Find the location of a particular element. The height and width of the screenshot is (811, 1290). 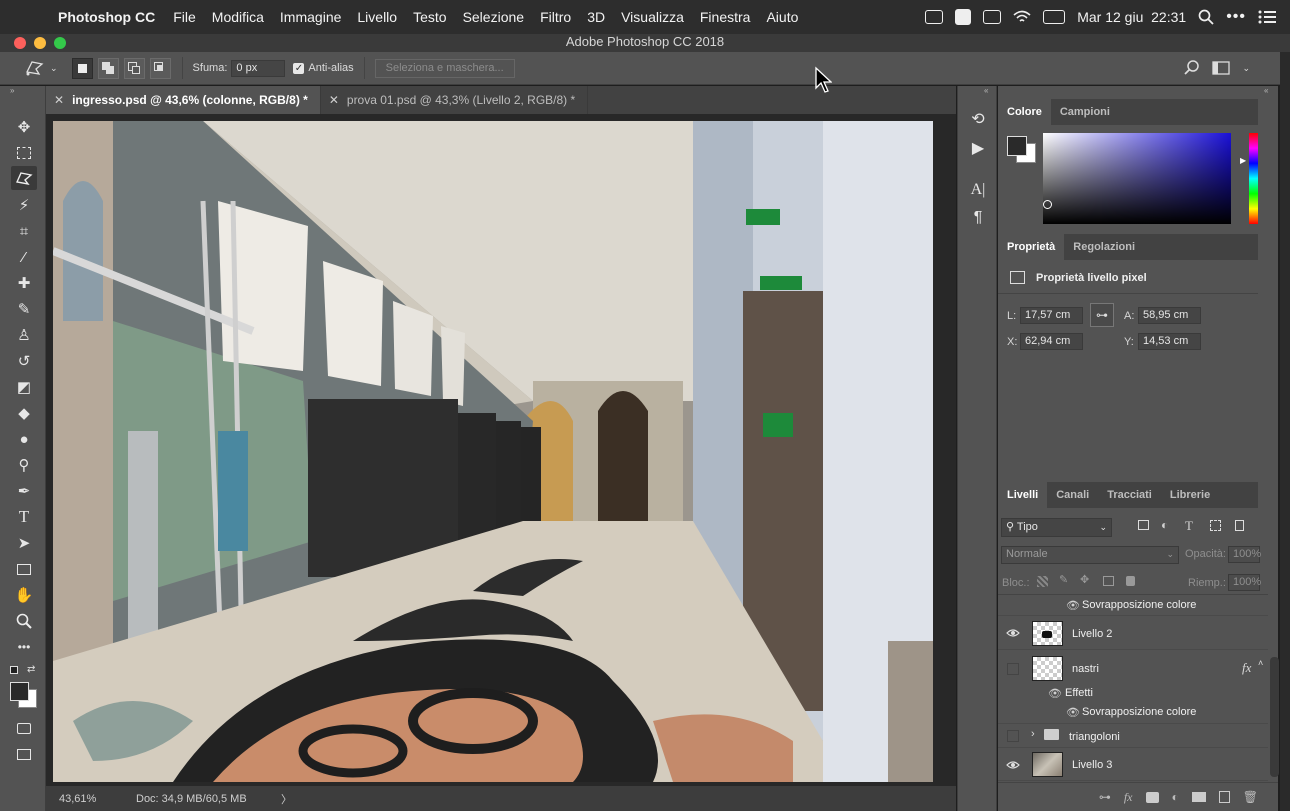

lock-artboard-icon is located at coordinates (1108, 581).